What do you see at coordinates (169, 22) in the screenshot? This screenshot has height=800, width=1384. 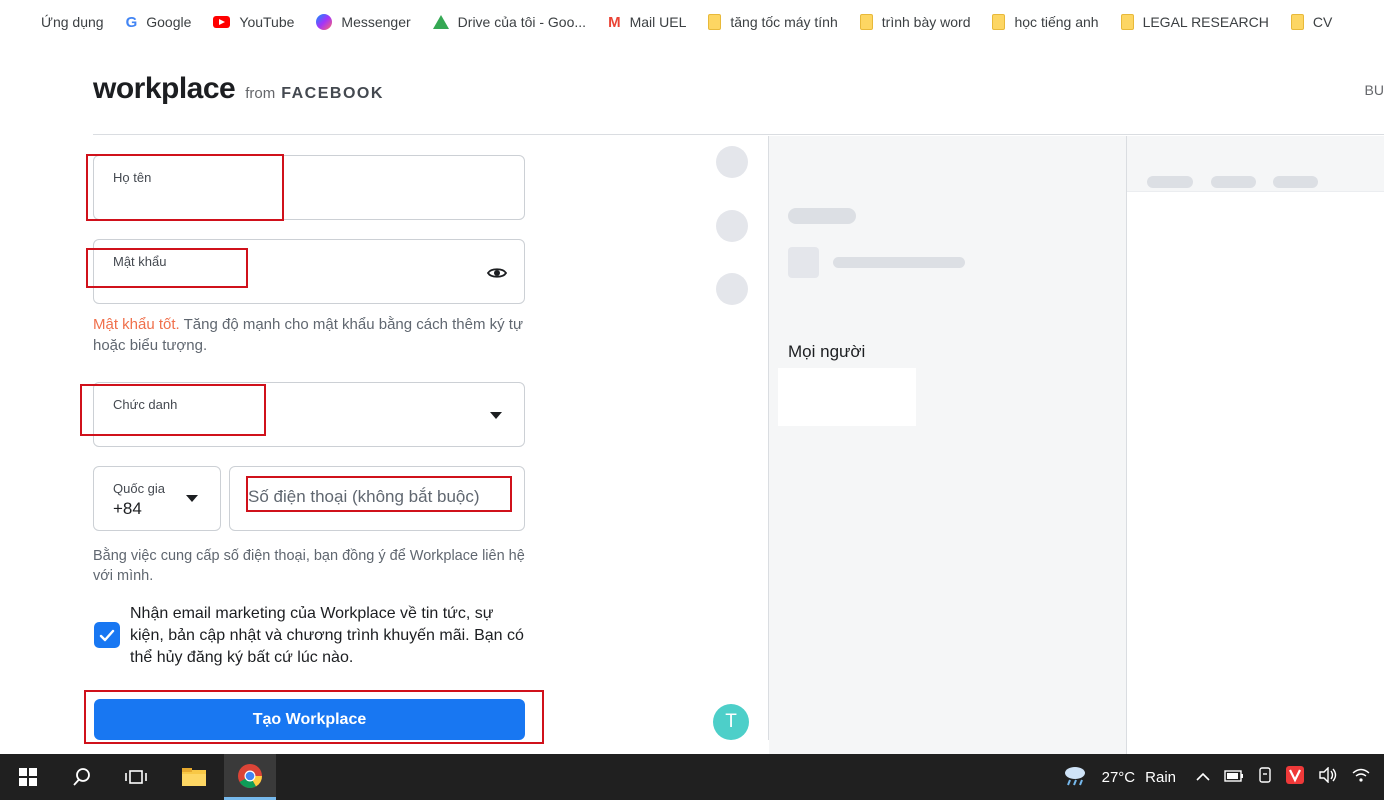 I see `bookmark-label: Google` at bounding box center [169, 22].